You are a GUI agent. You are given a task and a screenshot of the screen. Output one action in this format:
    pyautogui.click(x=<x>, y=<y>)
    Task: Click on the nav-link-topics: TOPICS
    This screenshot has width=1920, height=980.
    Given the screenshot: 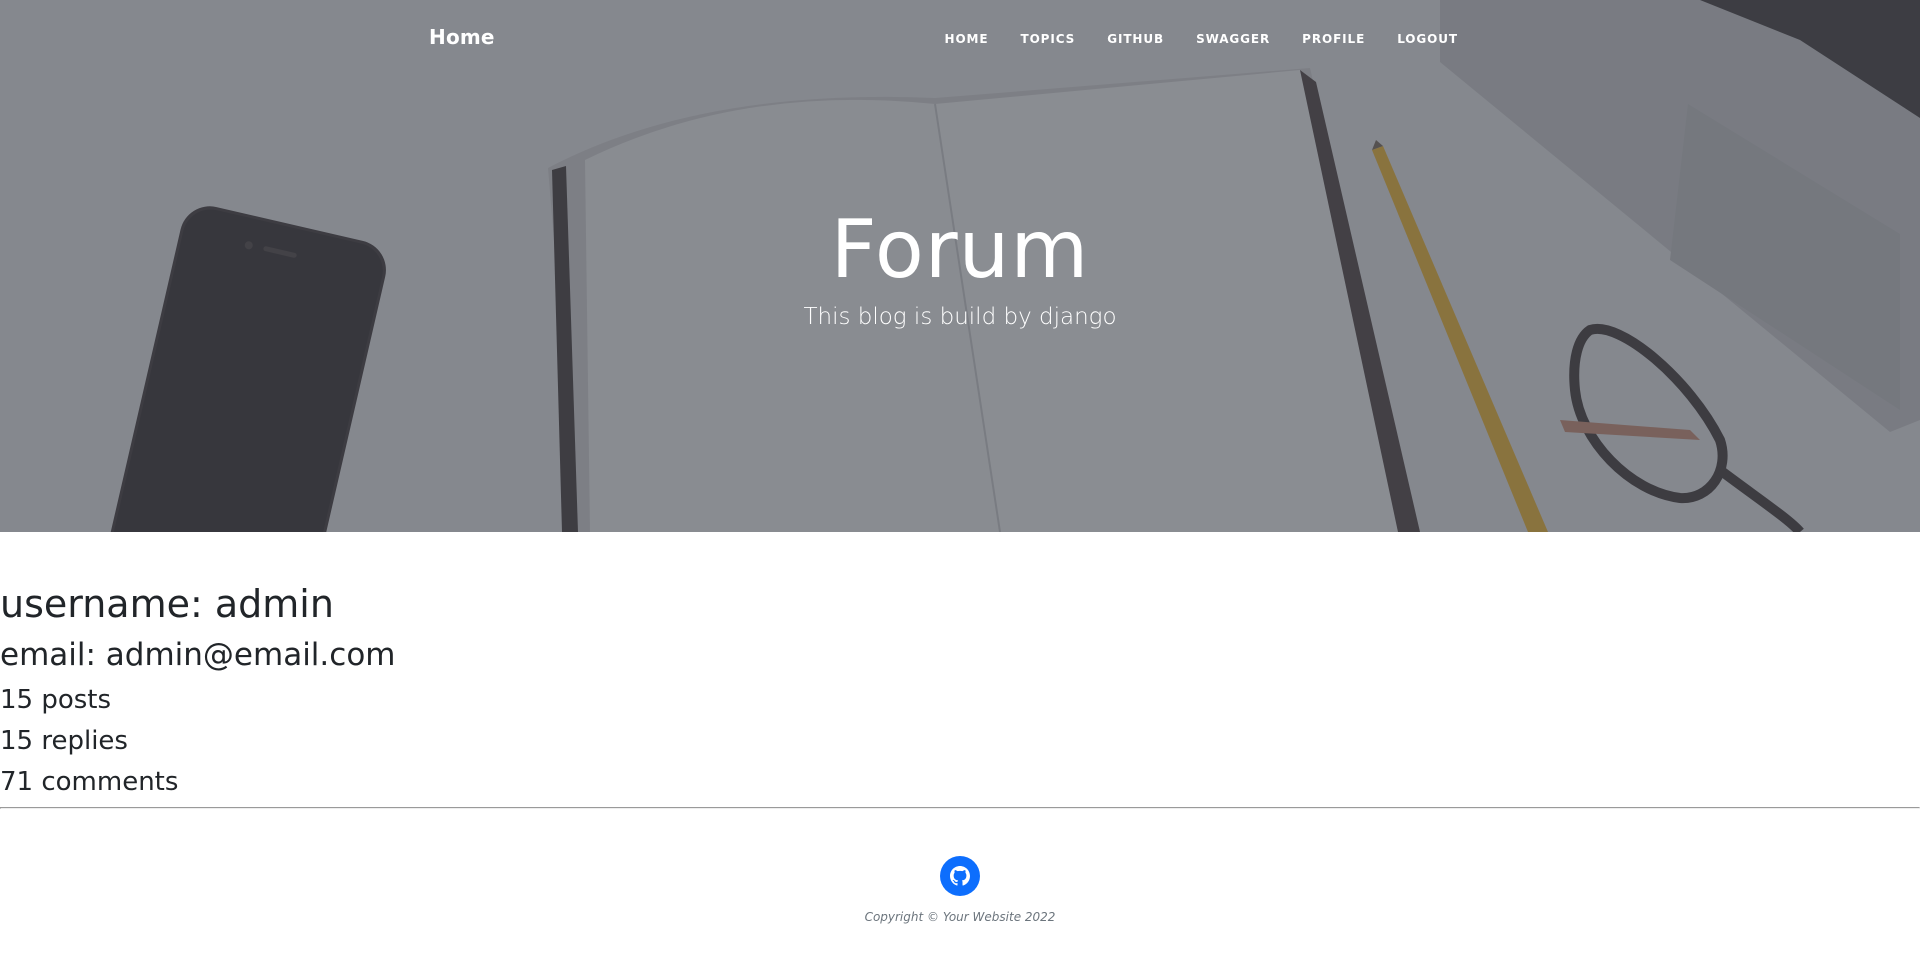 What is the action you would take?
    pyautogui.click(x=1048, y=39)
    